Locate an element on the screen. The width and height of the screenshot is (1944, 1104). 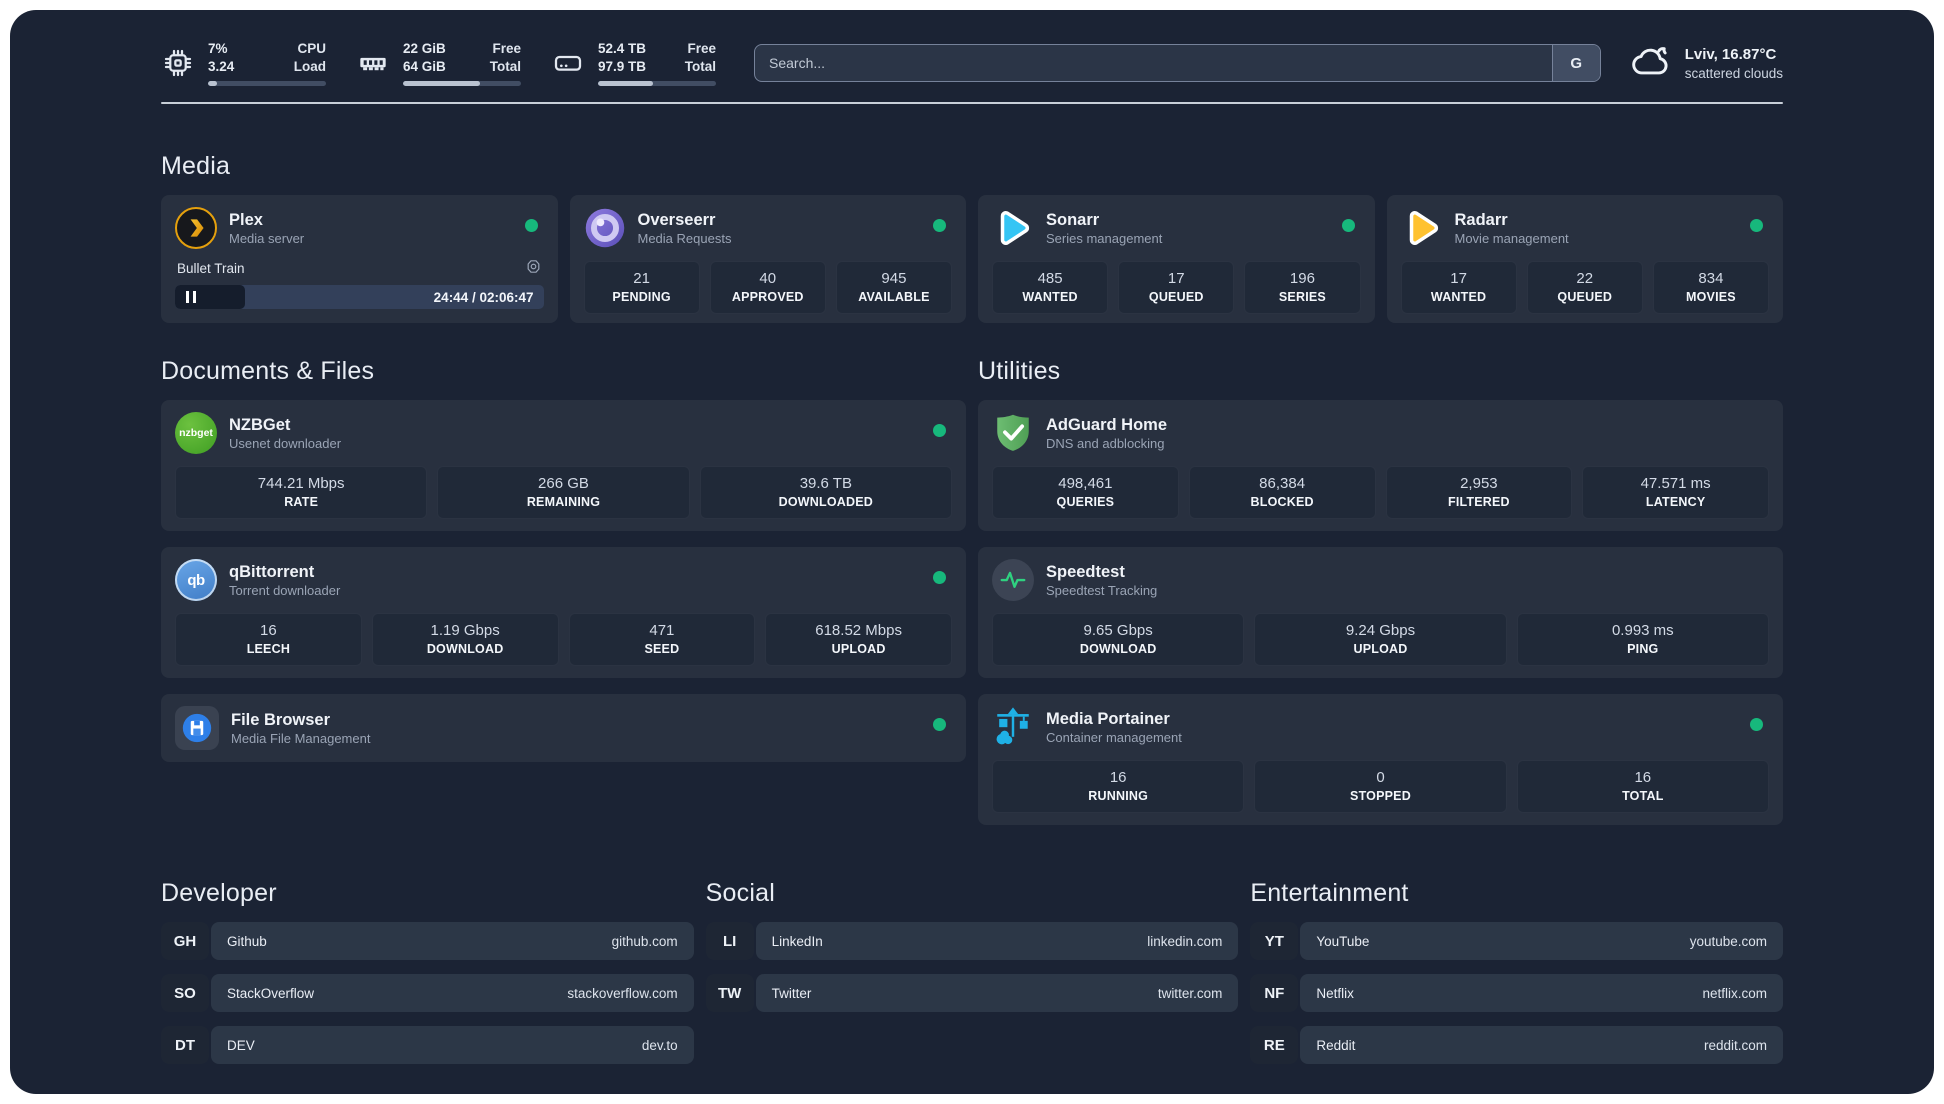
app-description: DNS and adblocking is located at coordinates (1105, 444).